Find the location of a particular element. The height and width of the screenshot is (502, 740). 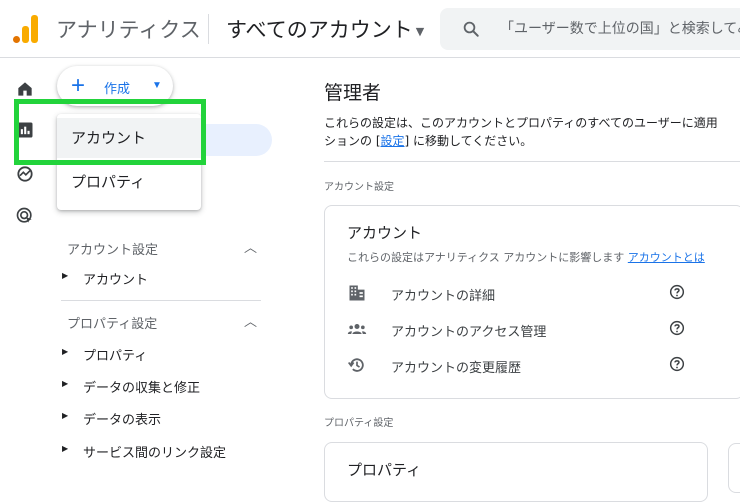

advertising-icon is located at coordinates (25, 216).